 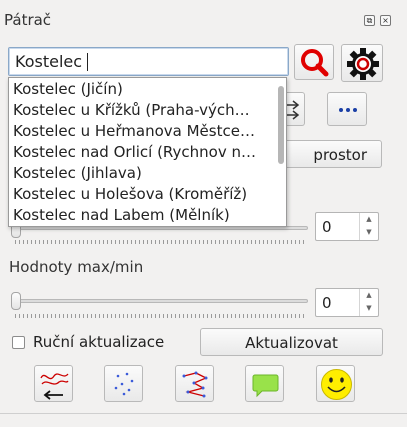 I want to click on float-panel-icon: ⧉, so click(x=369, y=20).